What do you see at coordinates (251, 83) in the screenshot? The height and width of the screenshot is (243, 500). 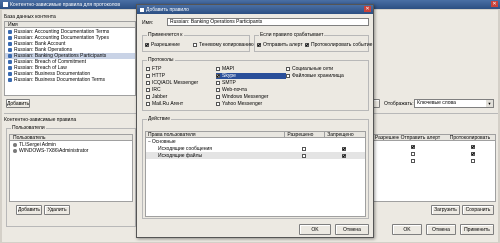 I see `protocol-option: SMTP` at bounding box center [251, 83].